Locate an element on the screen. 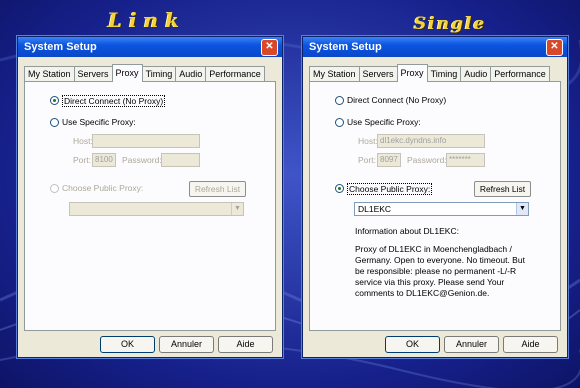 The height and width of the screenshot is (388, 580). caption-single: Single is located at coordinates (450, 24).